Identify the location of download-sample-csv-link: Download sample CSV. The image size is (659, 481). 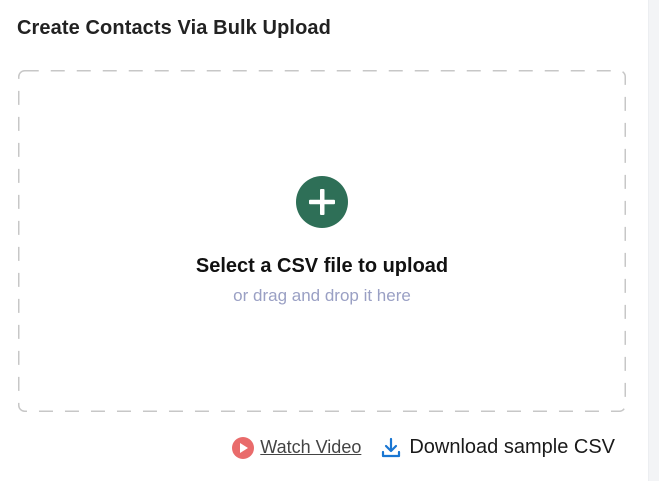
(498, 447).